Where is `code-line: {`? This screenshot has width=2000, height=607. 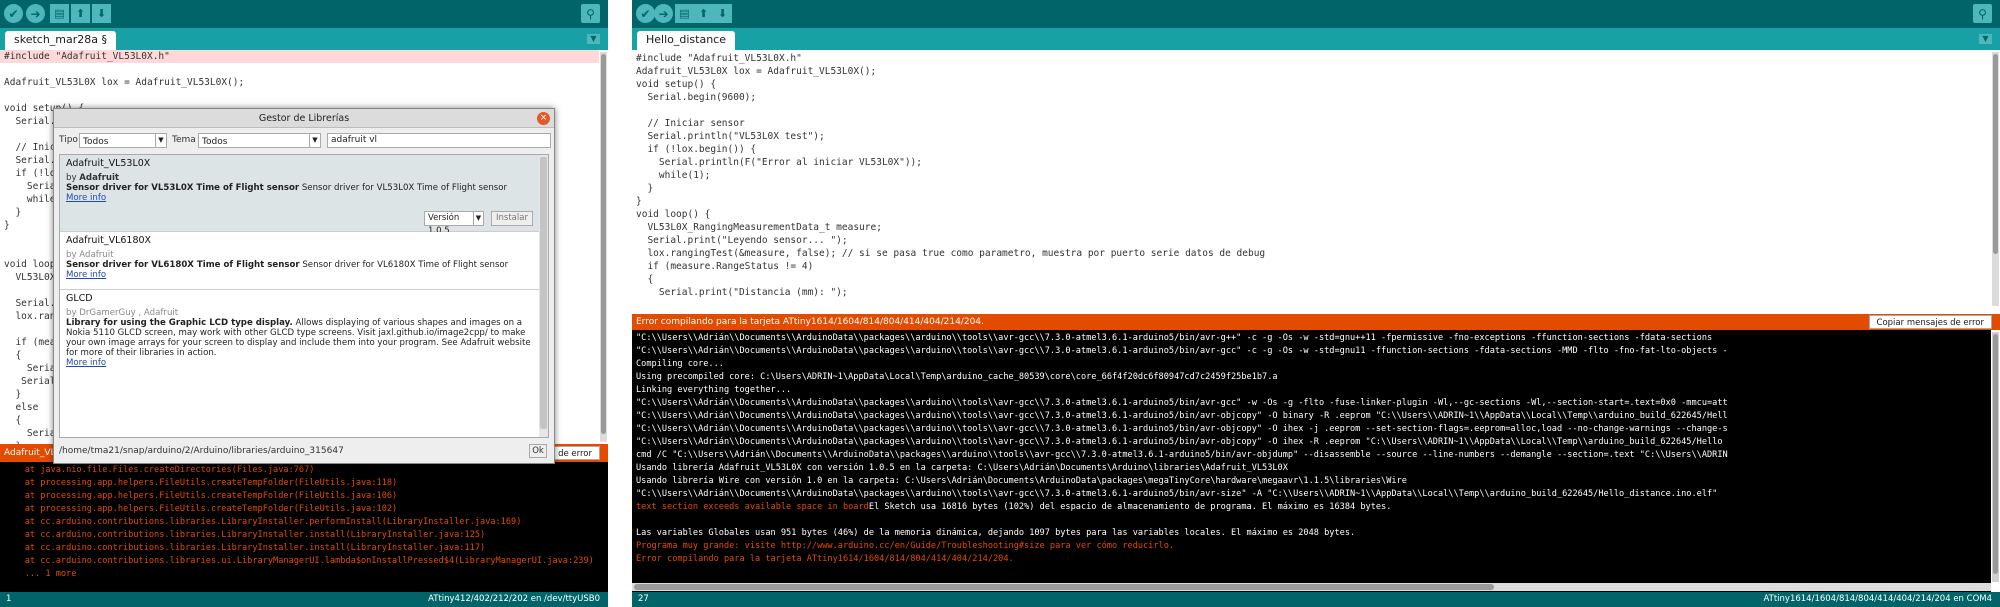
code-line: { is located at coordinates (645, 279).